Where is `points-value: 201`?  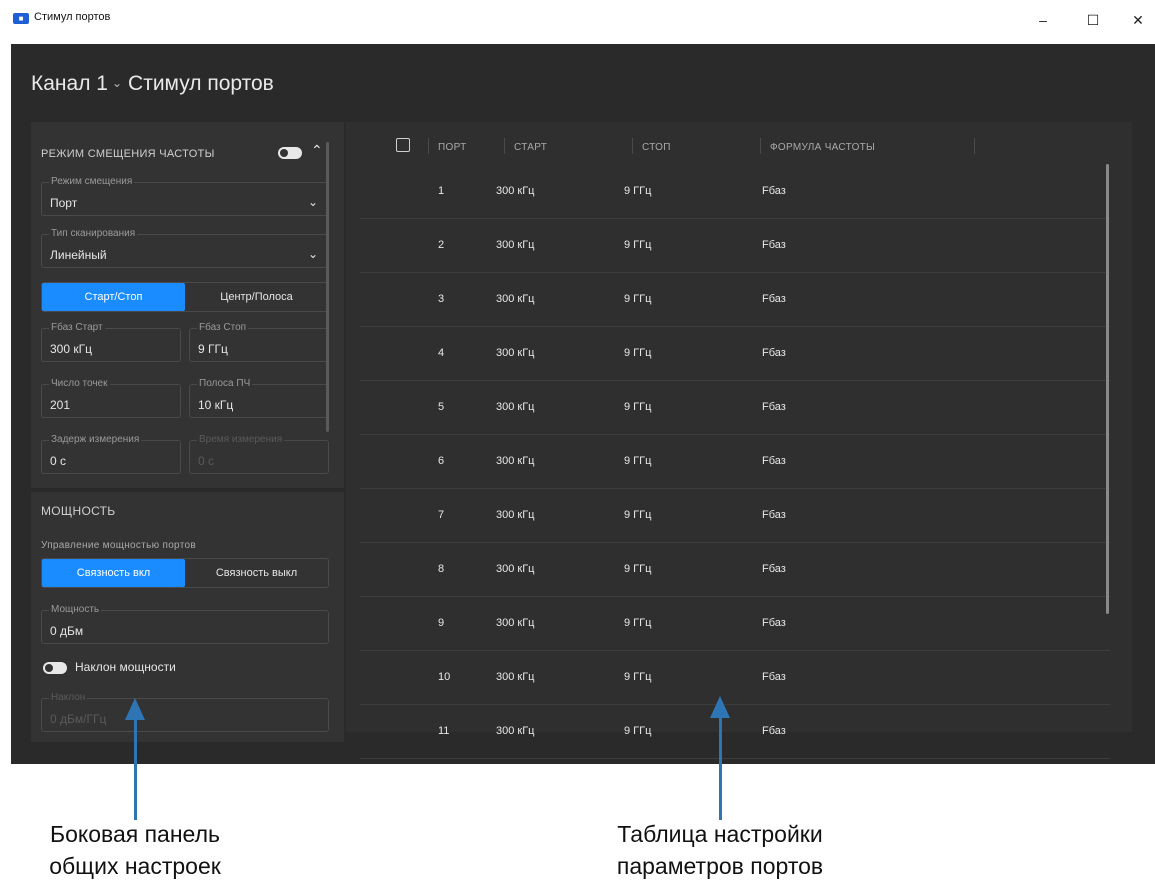
points-value: 201 is located at coordinates (60, 405).